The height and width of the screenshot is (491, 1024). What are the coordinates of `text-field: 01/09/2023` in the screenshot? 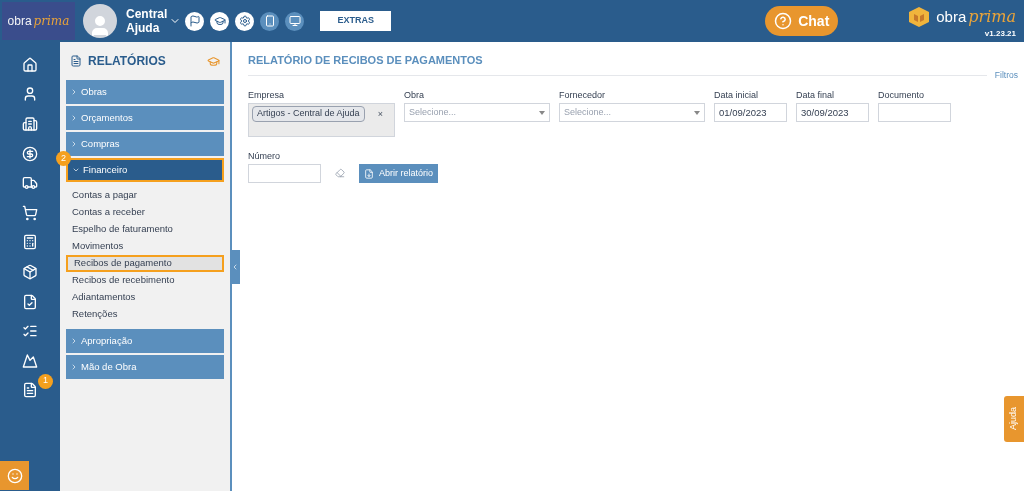 It's located at (750, 112).